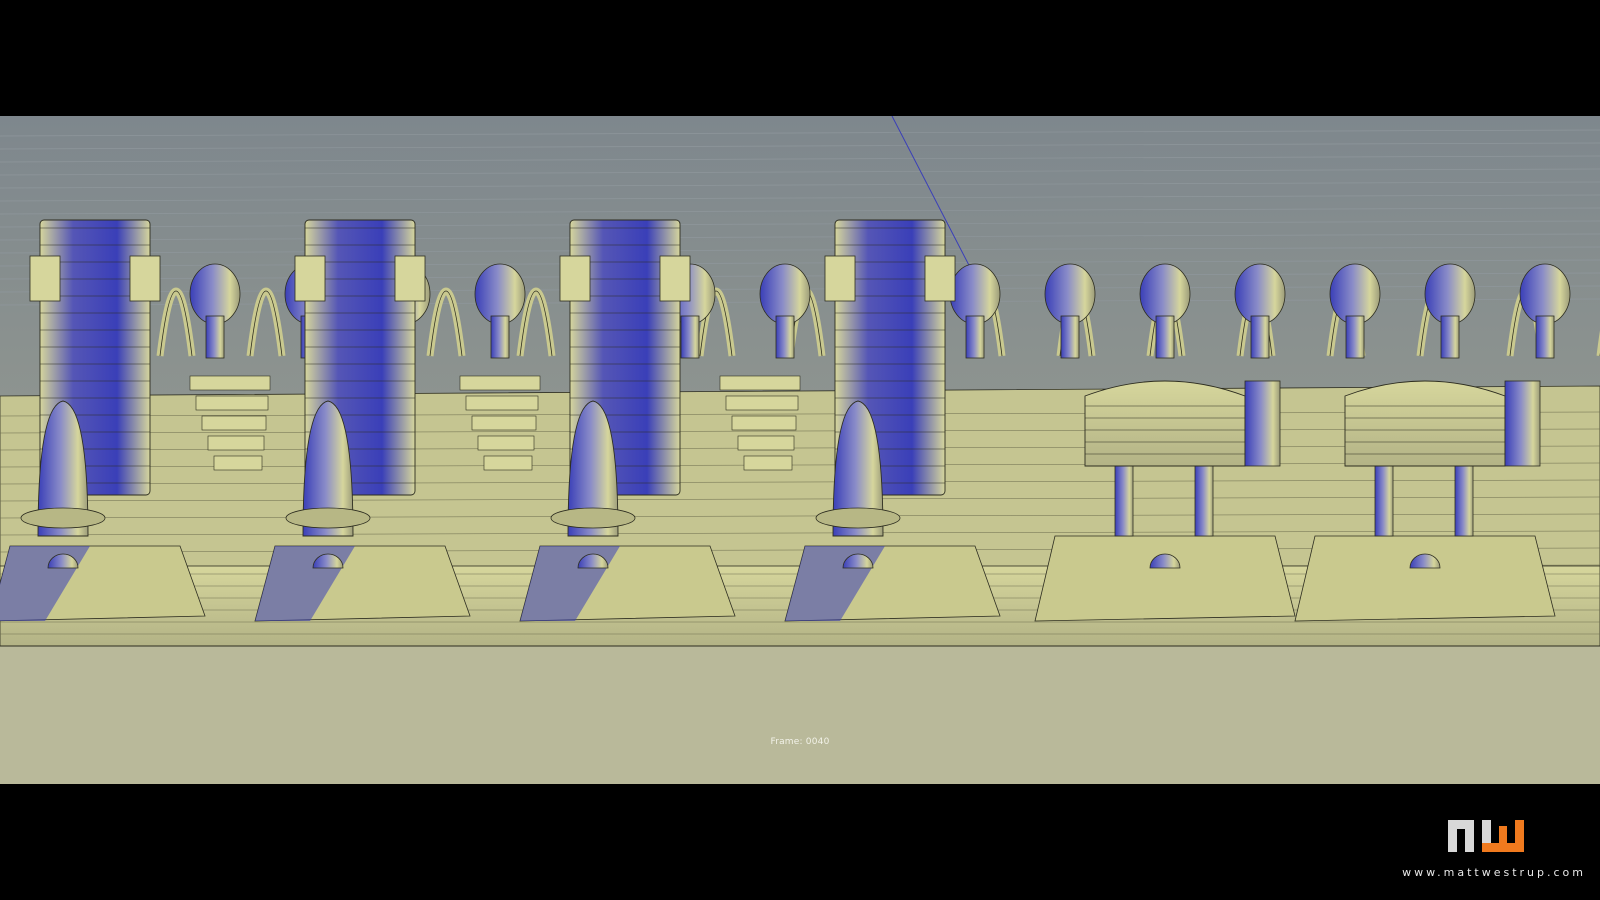  I want to click on mw-logo, so click(1486, 836).